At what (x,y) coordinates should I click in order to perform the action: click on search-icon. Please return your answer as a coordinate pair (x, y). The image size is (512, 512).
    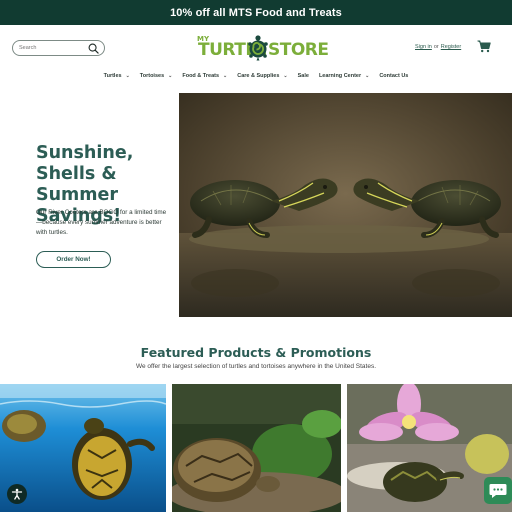
    Looking at the image, I should click on (93, 48).